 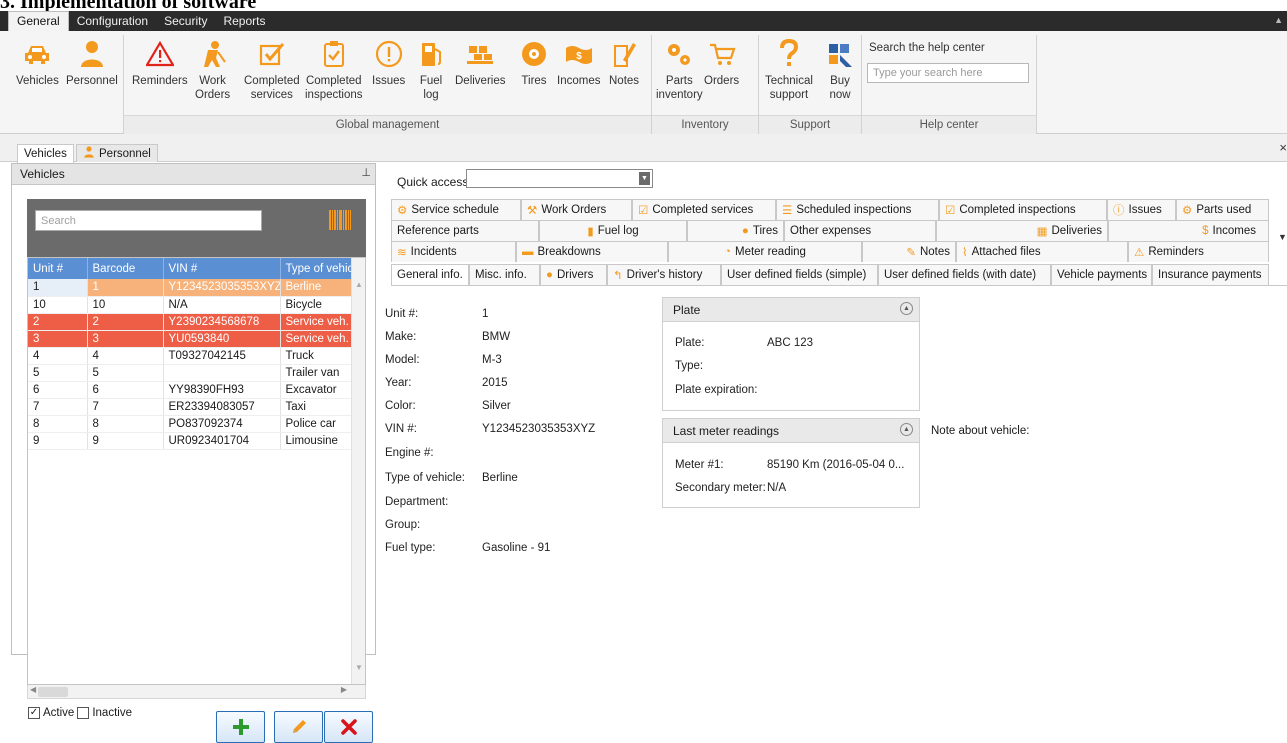 What do you see at coordinates (317, 268) in the screenshot?
I see `column-header-type: Type of vehic` at bounding box center [317, 268].